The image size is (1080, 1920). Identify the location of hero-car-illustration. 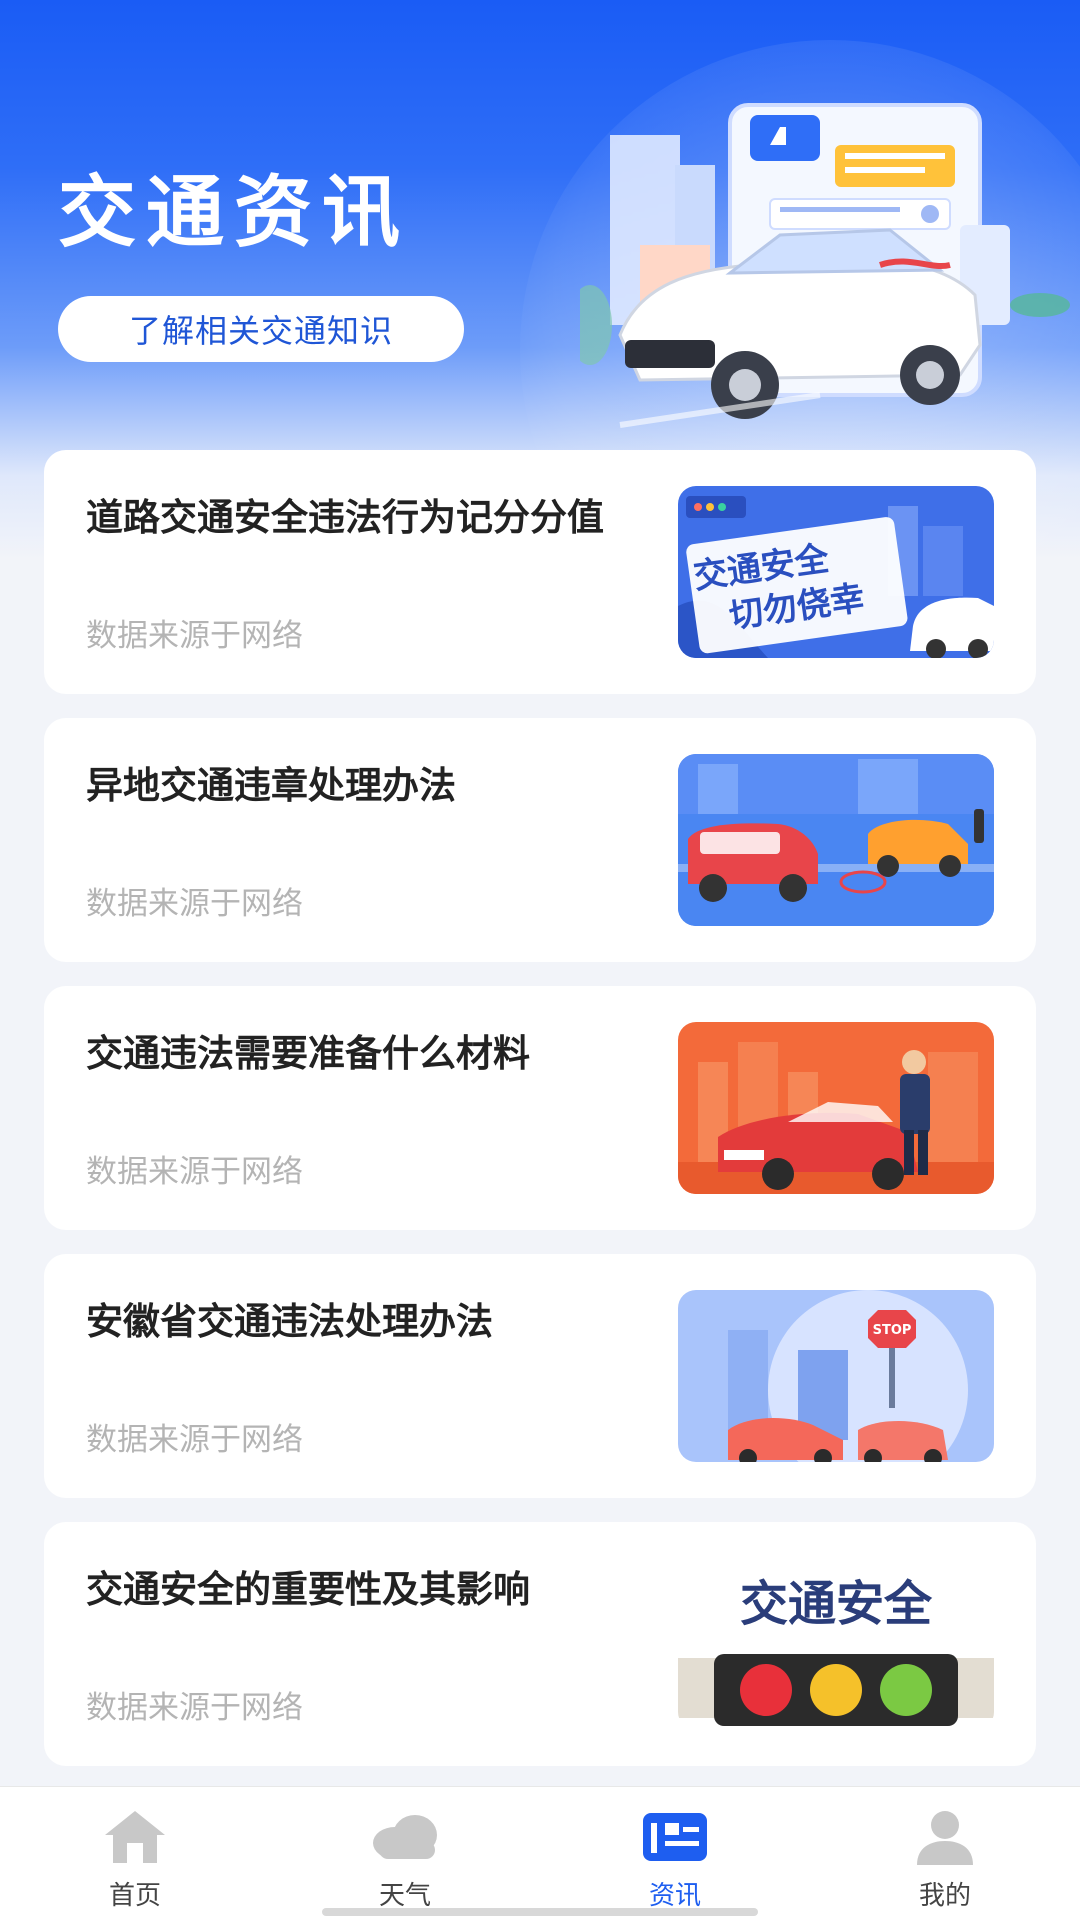
(825, 265).